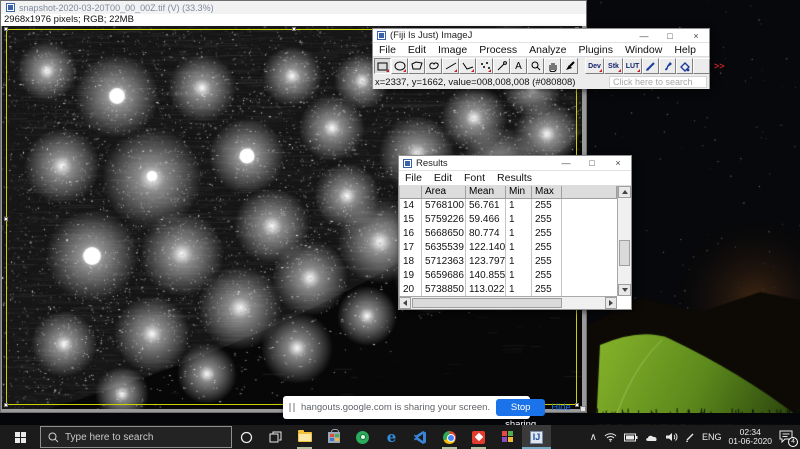 The height and width of the screenshot is (449, 800). Describe the element at coordinates (594, 66) in the screenshot. I see `dev-tool-switch: Dev` at that location.